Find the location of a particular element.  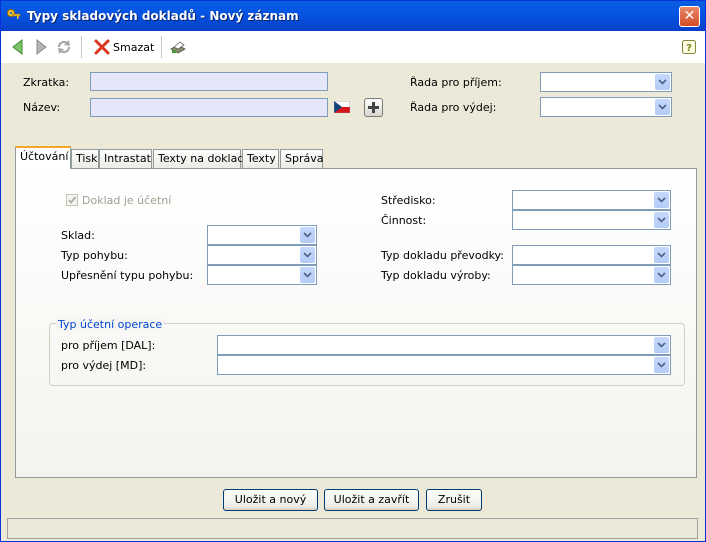

doklad-ucetni-label: Doklad je účetní is located at coordinates (127, 200).